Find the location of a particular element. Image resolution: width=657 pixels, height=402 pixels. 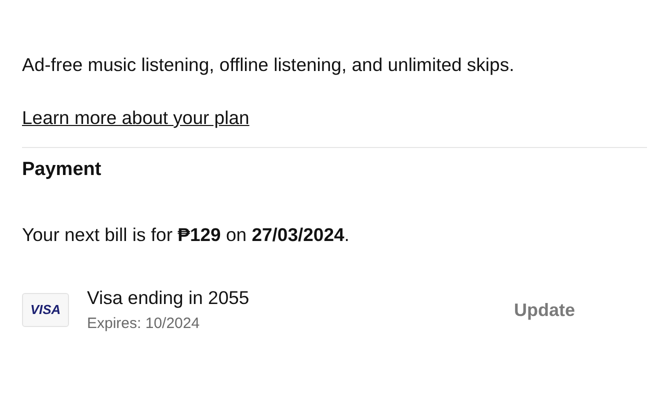

update-button: Update is located at coordinates (544, 310).